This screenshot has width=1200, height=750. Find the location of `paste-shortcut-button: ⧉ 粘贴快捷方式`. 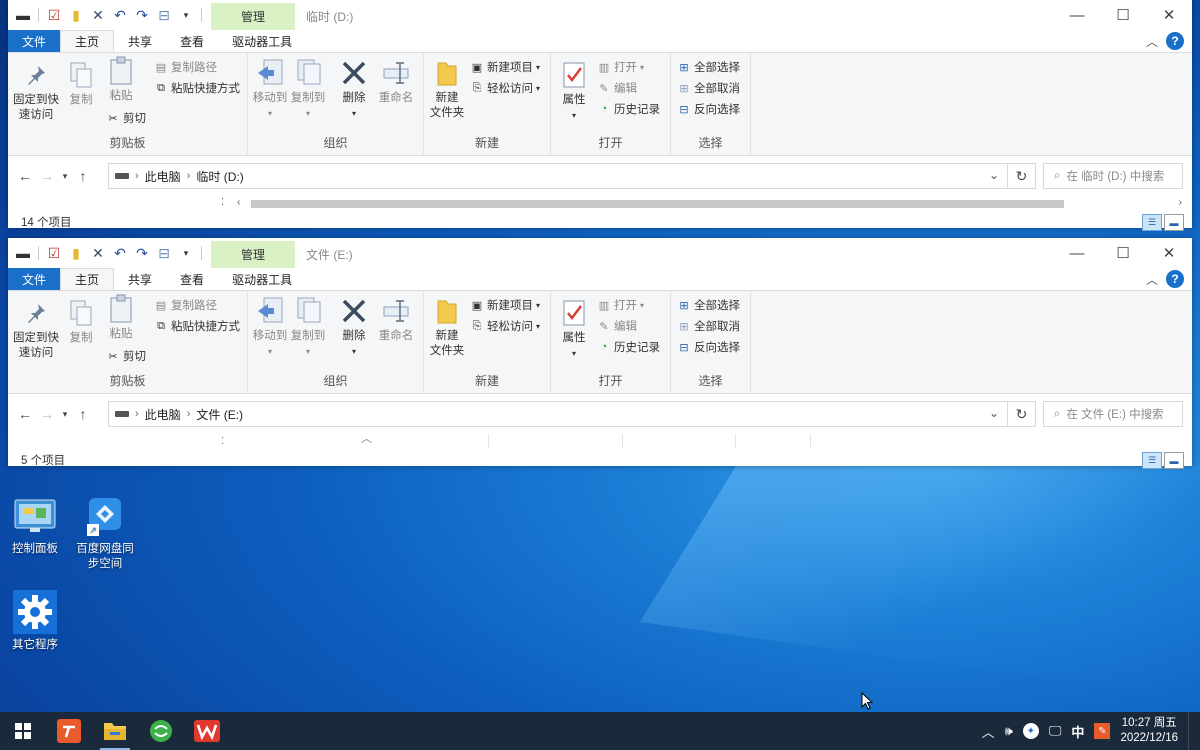

paste-shortcut-button: ⧉ 粘贴快捷方式 is located at coordinates (197, 326).